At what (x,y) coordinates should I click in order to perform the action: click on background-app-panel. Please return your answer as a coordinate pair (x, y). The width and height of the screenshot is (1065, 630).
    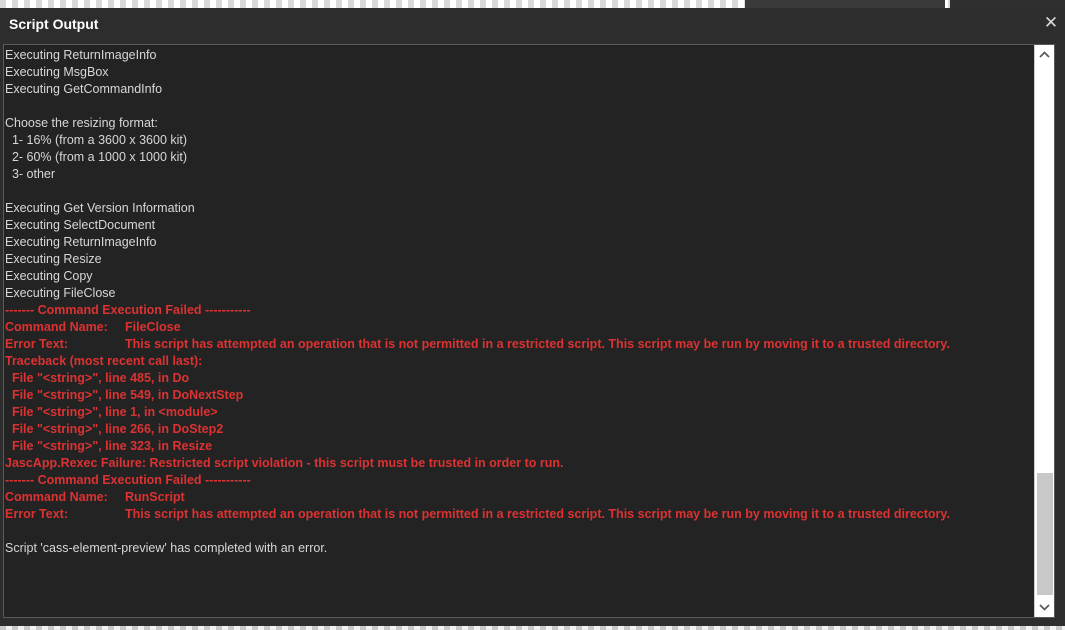
    Looking at the image, I should click on (845, 4).